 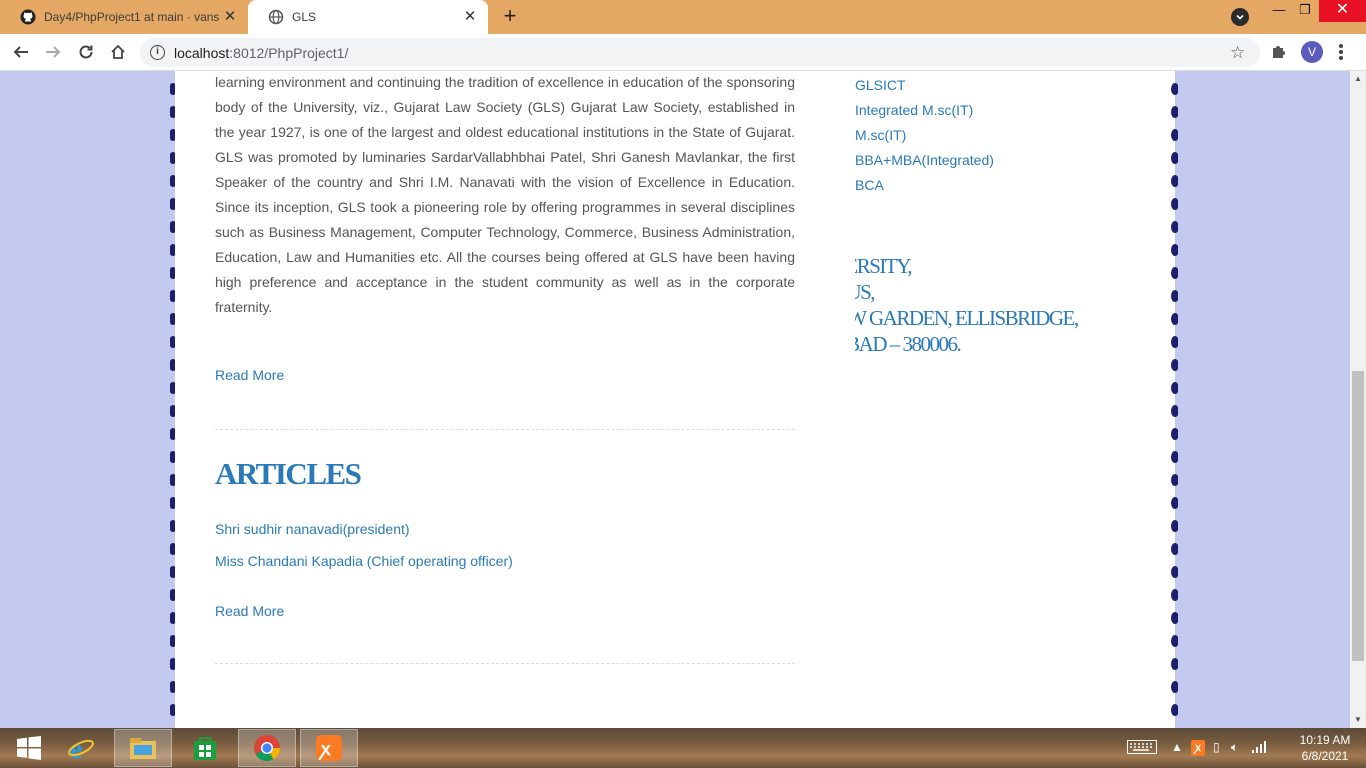 I want to click on file-explorer-icon, so click(x=143, y=748).